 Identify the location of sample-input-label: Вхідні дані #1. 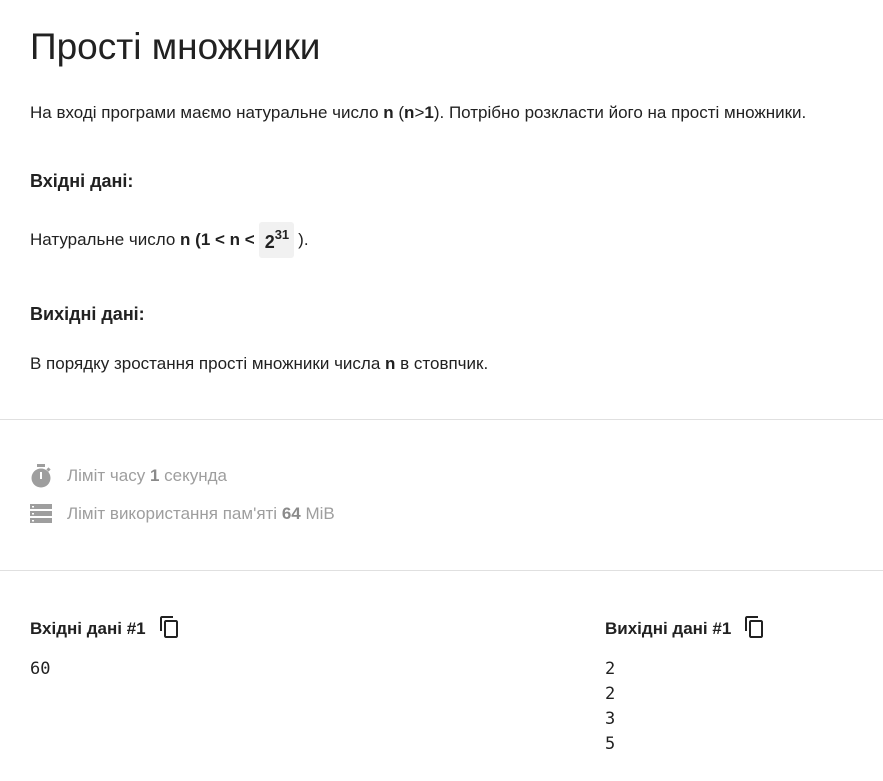
(88, 628).